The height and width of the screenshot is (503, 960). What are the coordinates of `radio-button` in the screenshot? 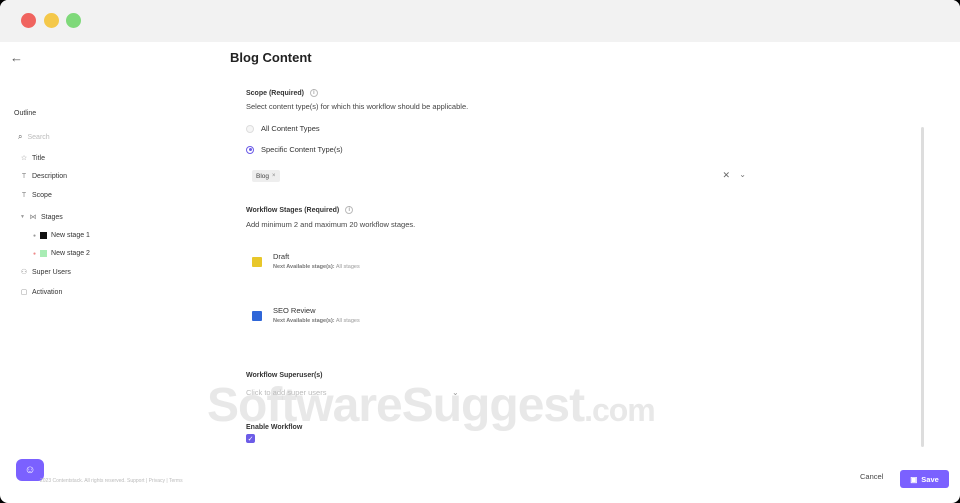 It's located at (250, 128).